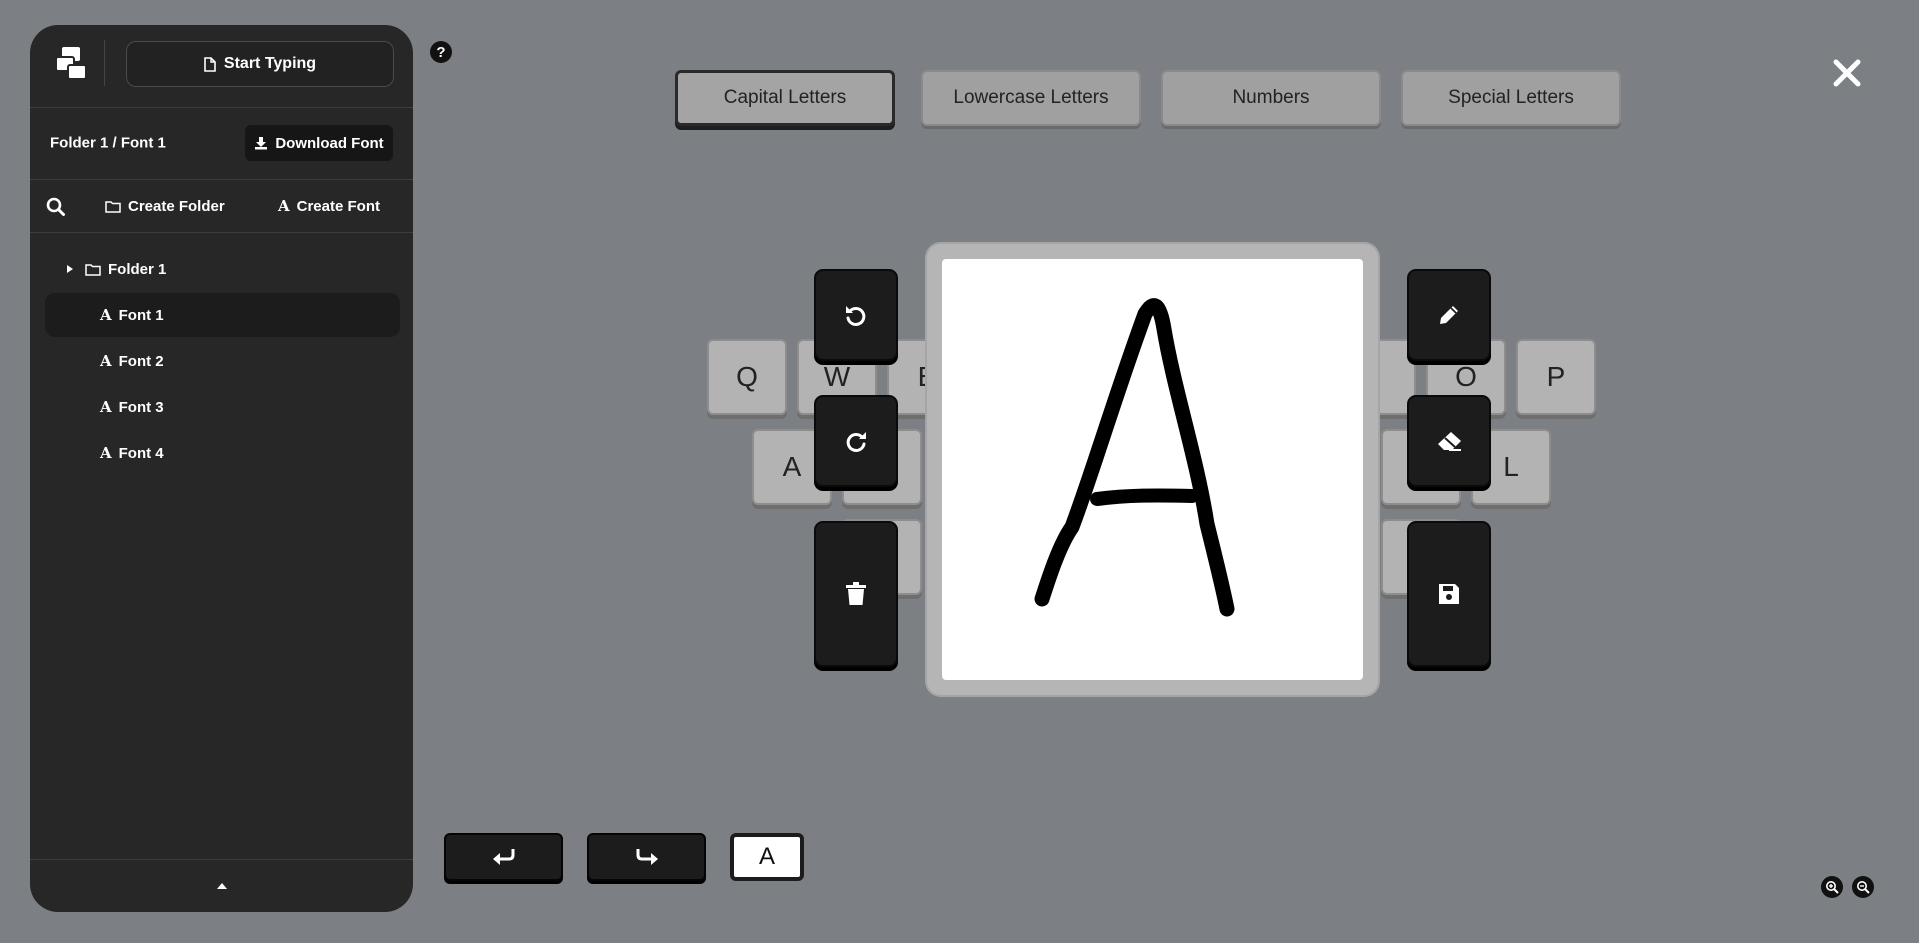 This screenshot has height=943, width=1919. I want to click on tree-font-2: A Font 2, so click(132, 361).